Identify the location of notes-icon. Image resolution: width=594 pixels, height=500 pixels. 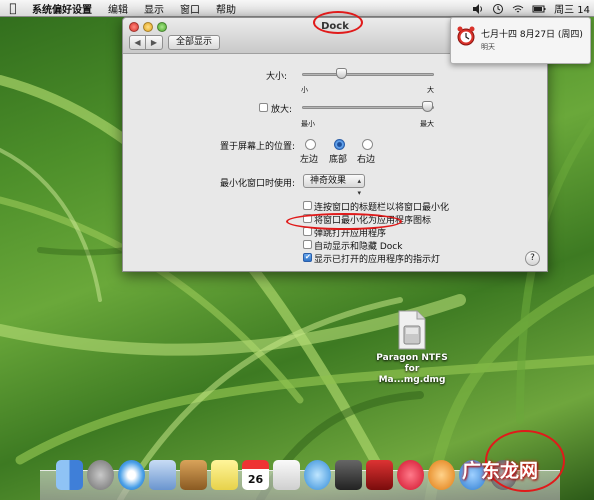
(224, 475).